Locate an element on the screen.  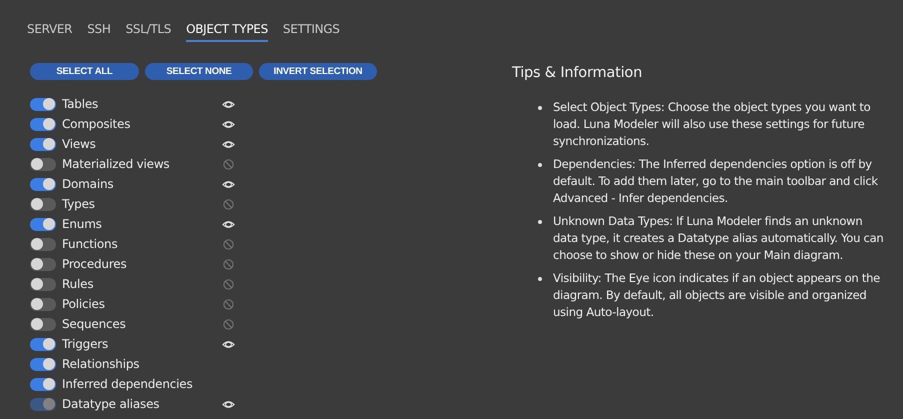
object-type-label: Datatype aliases is located at coordinates (111, 404).